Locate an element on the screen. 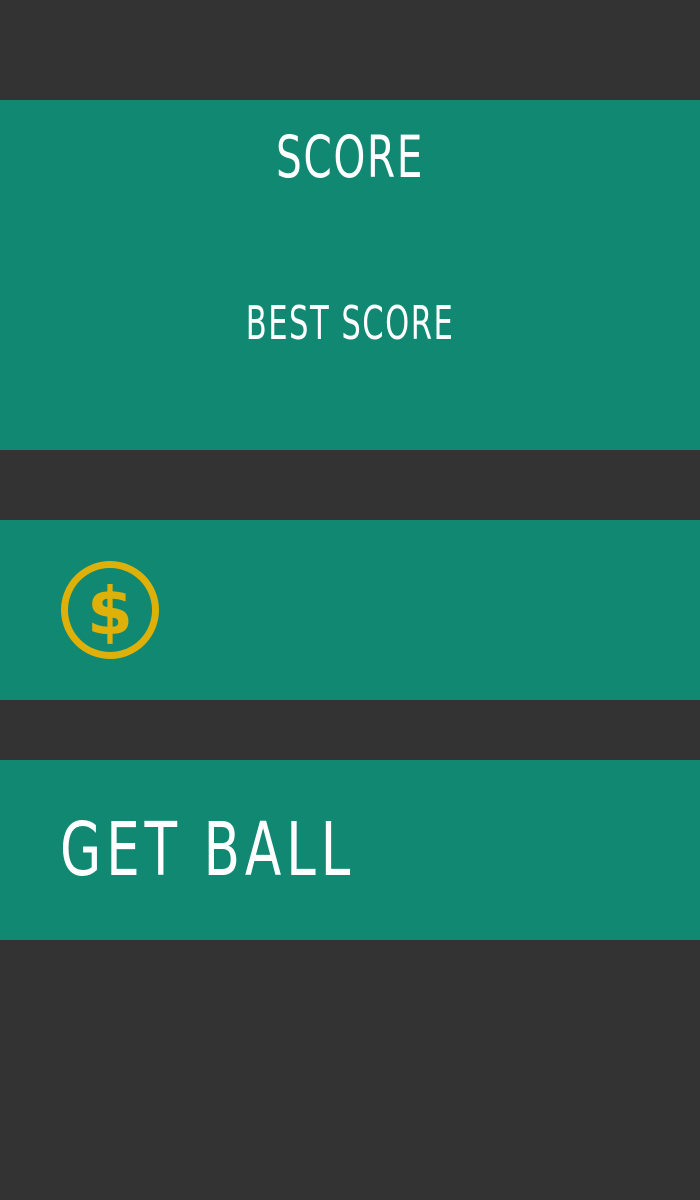  get-ball-label: GET BALL is located at coordinates (208, 850).